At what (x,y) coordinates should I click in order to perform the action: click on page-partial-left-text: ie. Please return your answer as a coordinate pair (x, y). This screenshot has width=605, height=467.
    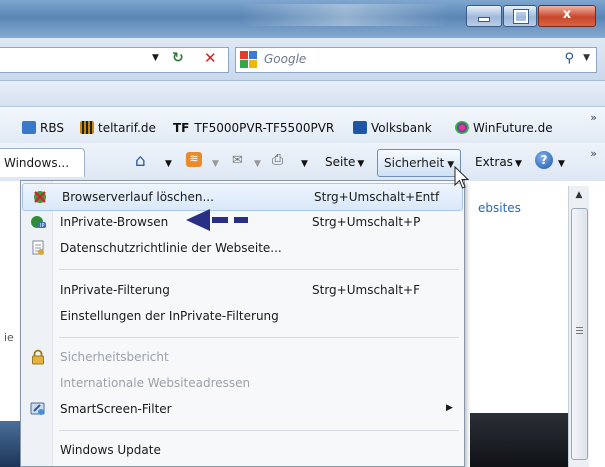
    Looking at the image, I should click on (9, 337).